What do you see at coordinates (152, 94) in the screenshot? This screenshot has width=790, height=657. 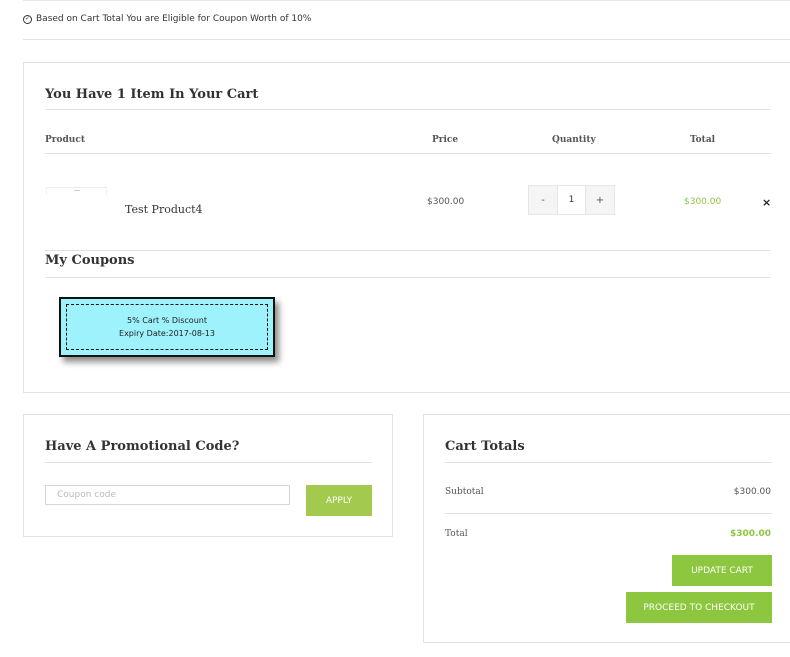 I see `cart-title: You Have 1 Item In Your Cart` at bounding box center [152, 94].